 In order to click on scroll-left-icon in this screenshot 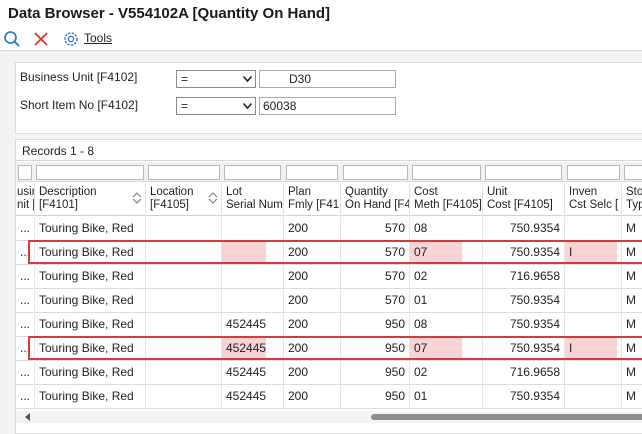, I will do `click(28, 417)`.